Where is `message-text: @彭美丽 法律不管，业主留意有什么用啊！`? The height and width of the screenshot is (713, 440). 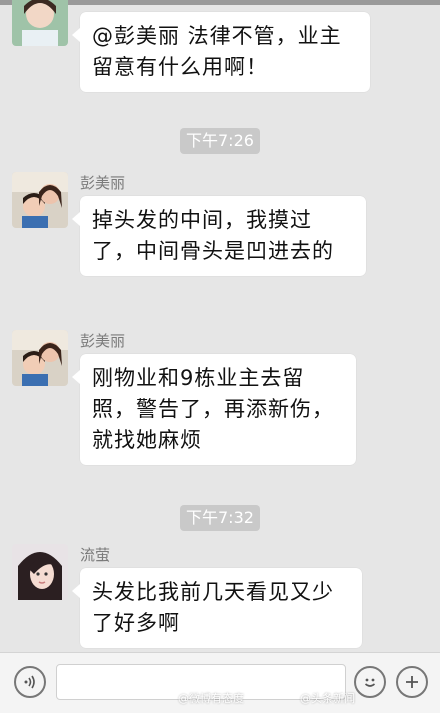
message-text: @彭美丽 法律不管，业主留意有什么用啊！ is located at coordinates (217, 51).